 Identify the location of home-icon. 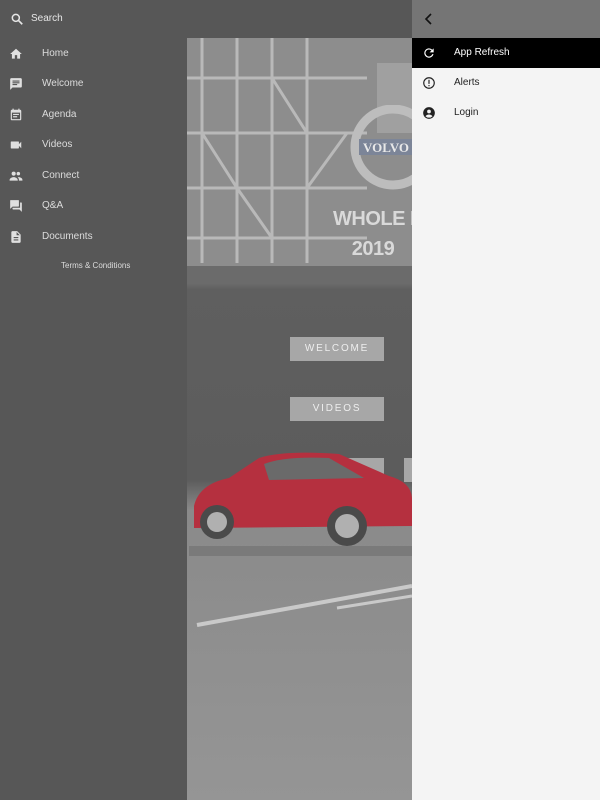
(16, 54).